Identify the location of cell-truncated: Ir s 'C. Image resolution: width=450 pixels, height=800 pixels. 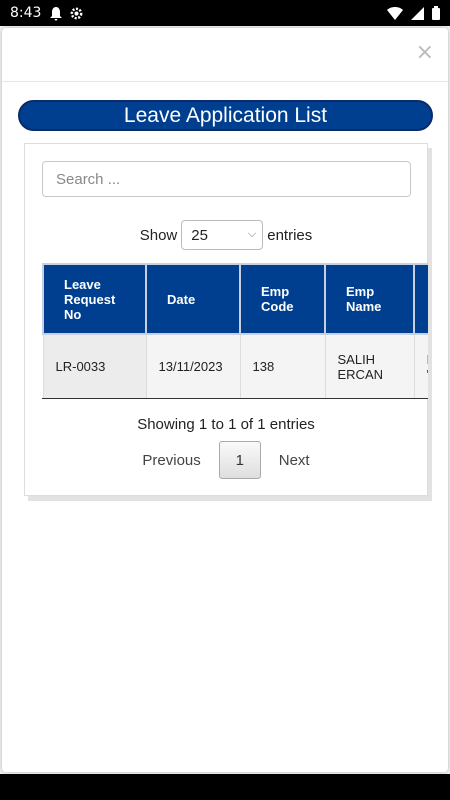
(420, 365).